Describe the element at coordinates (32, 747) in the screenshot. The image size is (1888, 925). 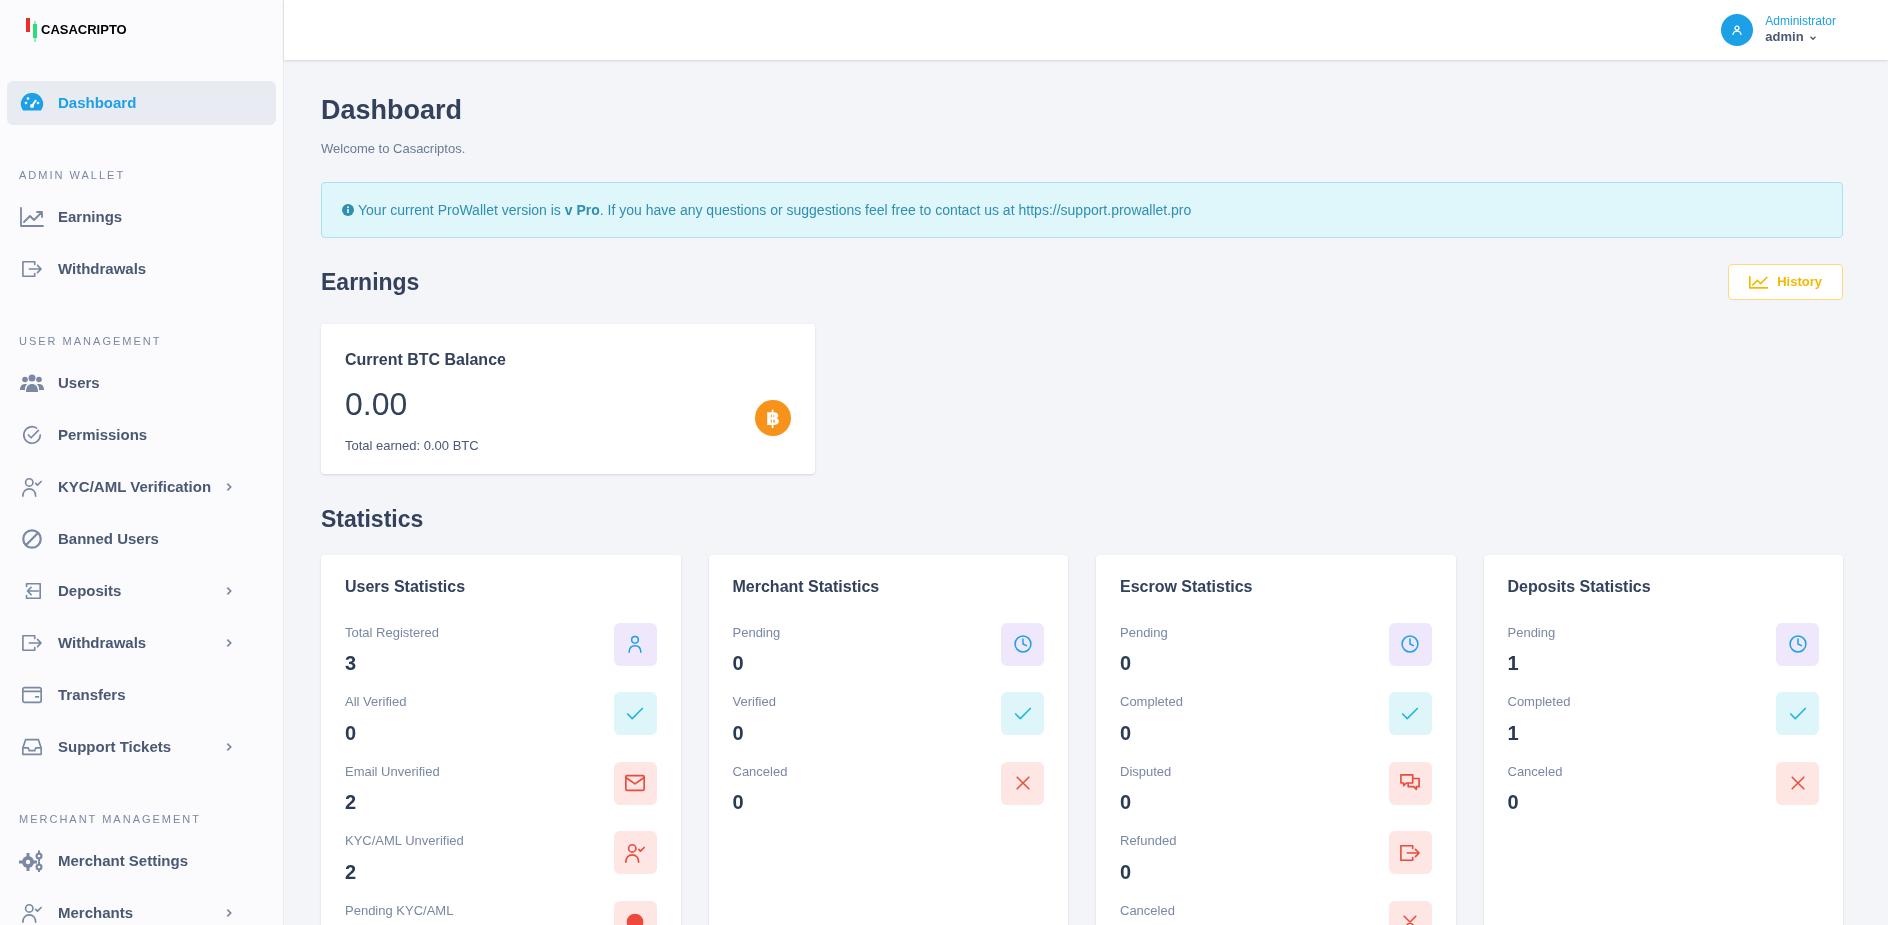
I see `inbox-icon` at that location.